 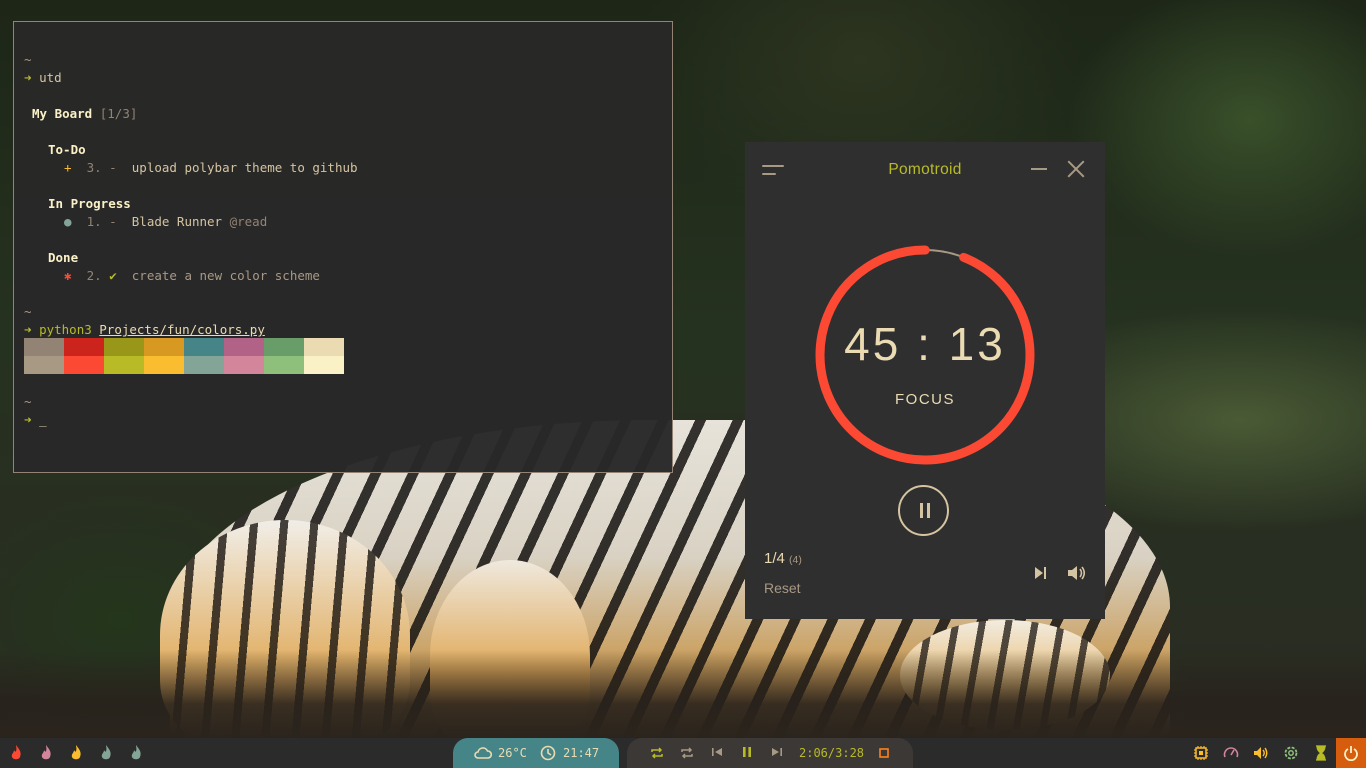 What do you see at coordinates (89, 203) in the screenshot?
I see `section-in-progress: In Progress` at bounding box center [89, 203].